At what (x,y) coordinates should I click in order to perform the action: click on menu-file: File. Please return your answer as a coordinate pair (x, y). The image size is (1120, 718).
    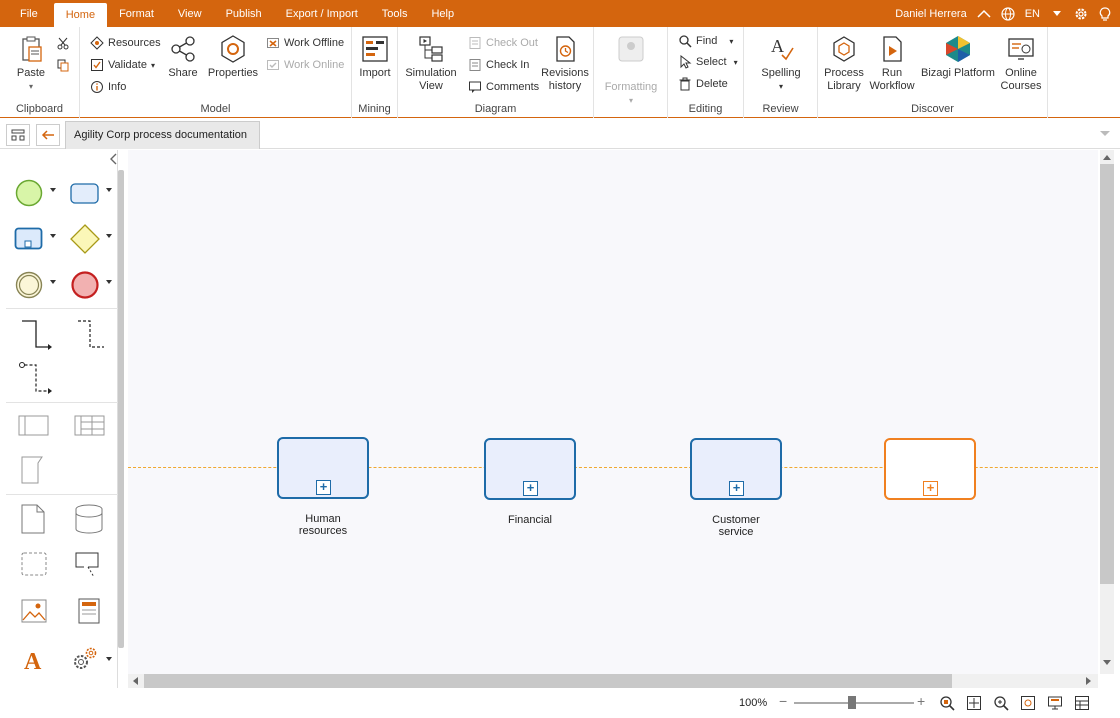
    Looking at the image, I should click on (27, 13).